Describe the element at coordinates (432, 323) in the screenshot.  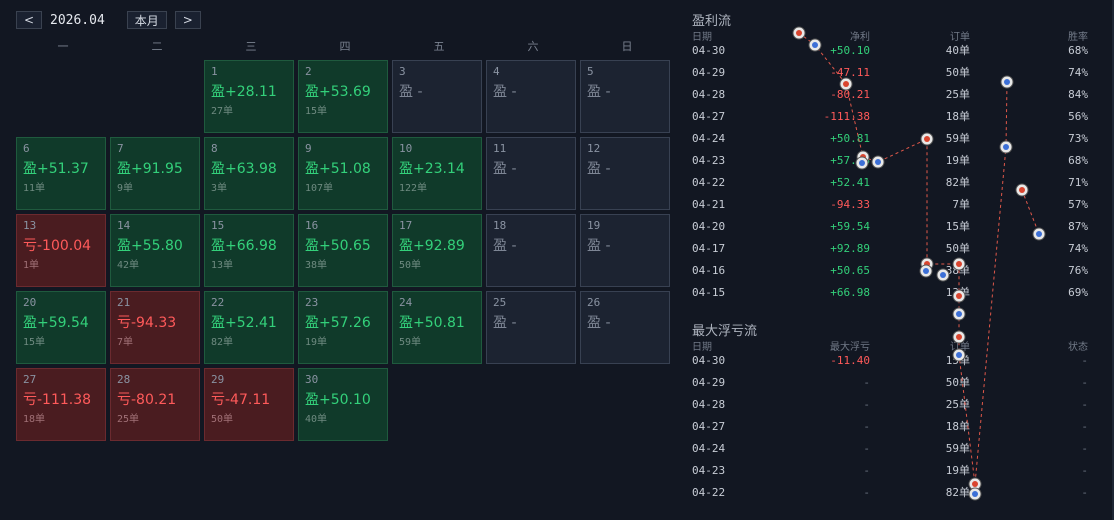
I see `day-pnl: 盈+50.81` at that location.